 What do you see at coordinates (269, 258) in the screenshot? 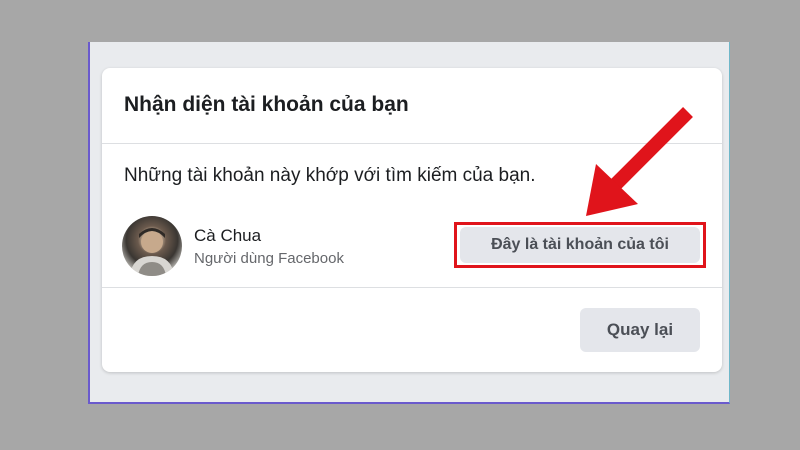
I see `account-subtitle: Người dùng Facebook` at bounding box center [269, 258].